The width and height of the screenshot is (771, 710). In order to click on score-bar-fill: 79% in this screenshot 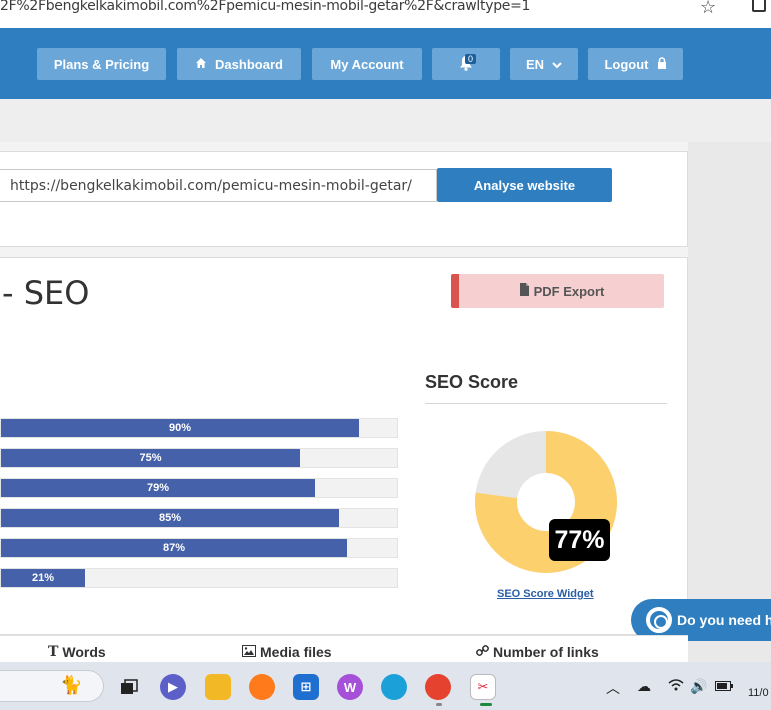, I will do `click(158, 488)`.